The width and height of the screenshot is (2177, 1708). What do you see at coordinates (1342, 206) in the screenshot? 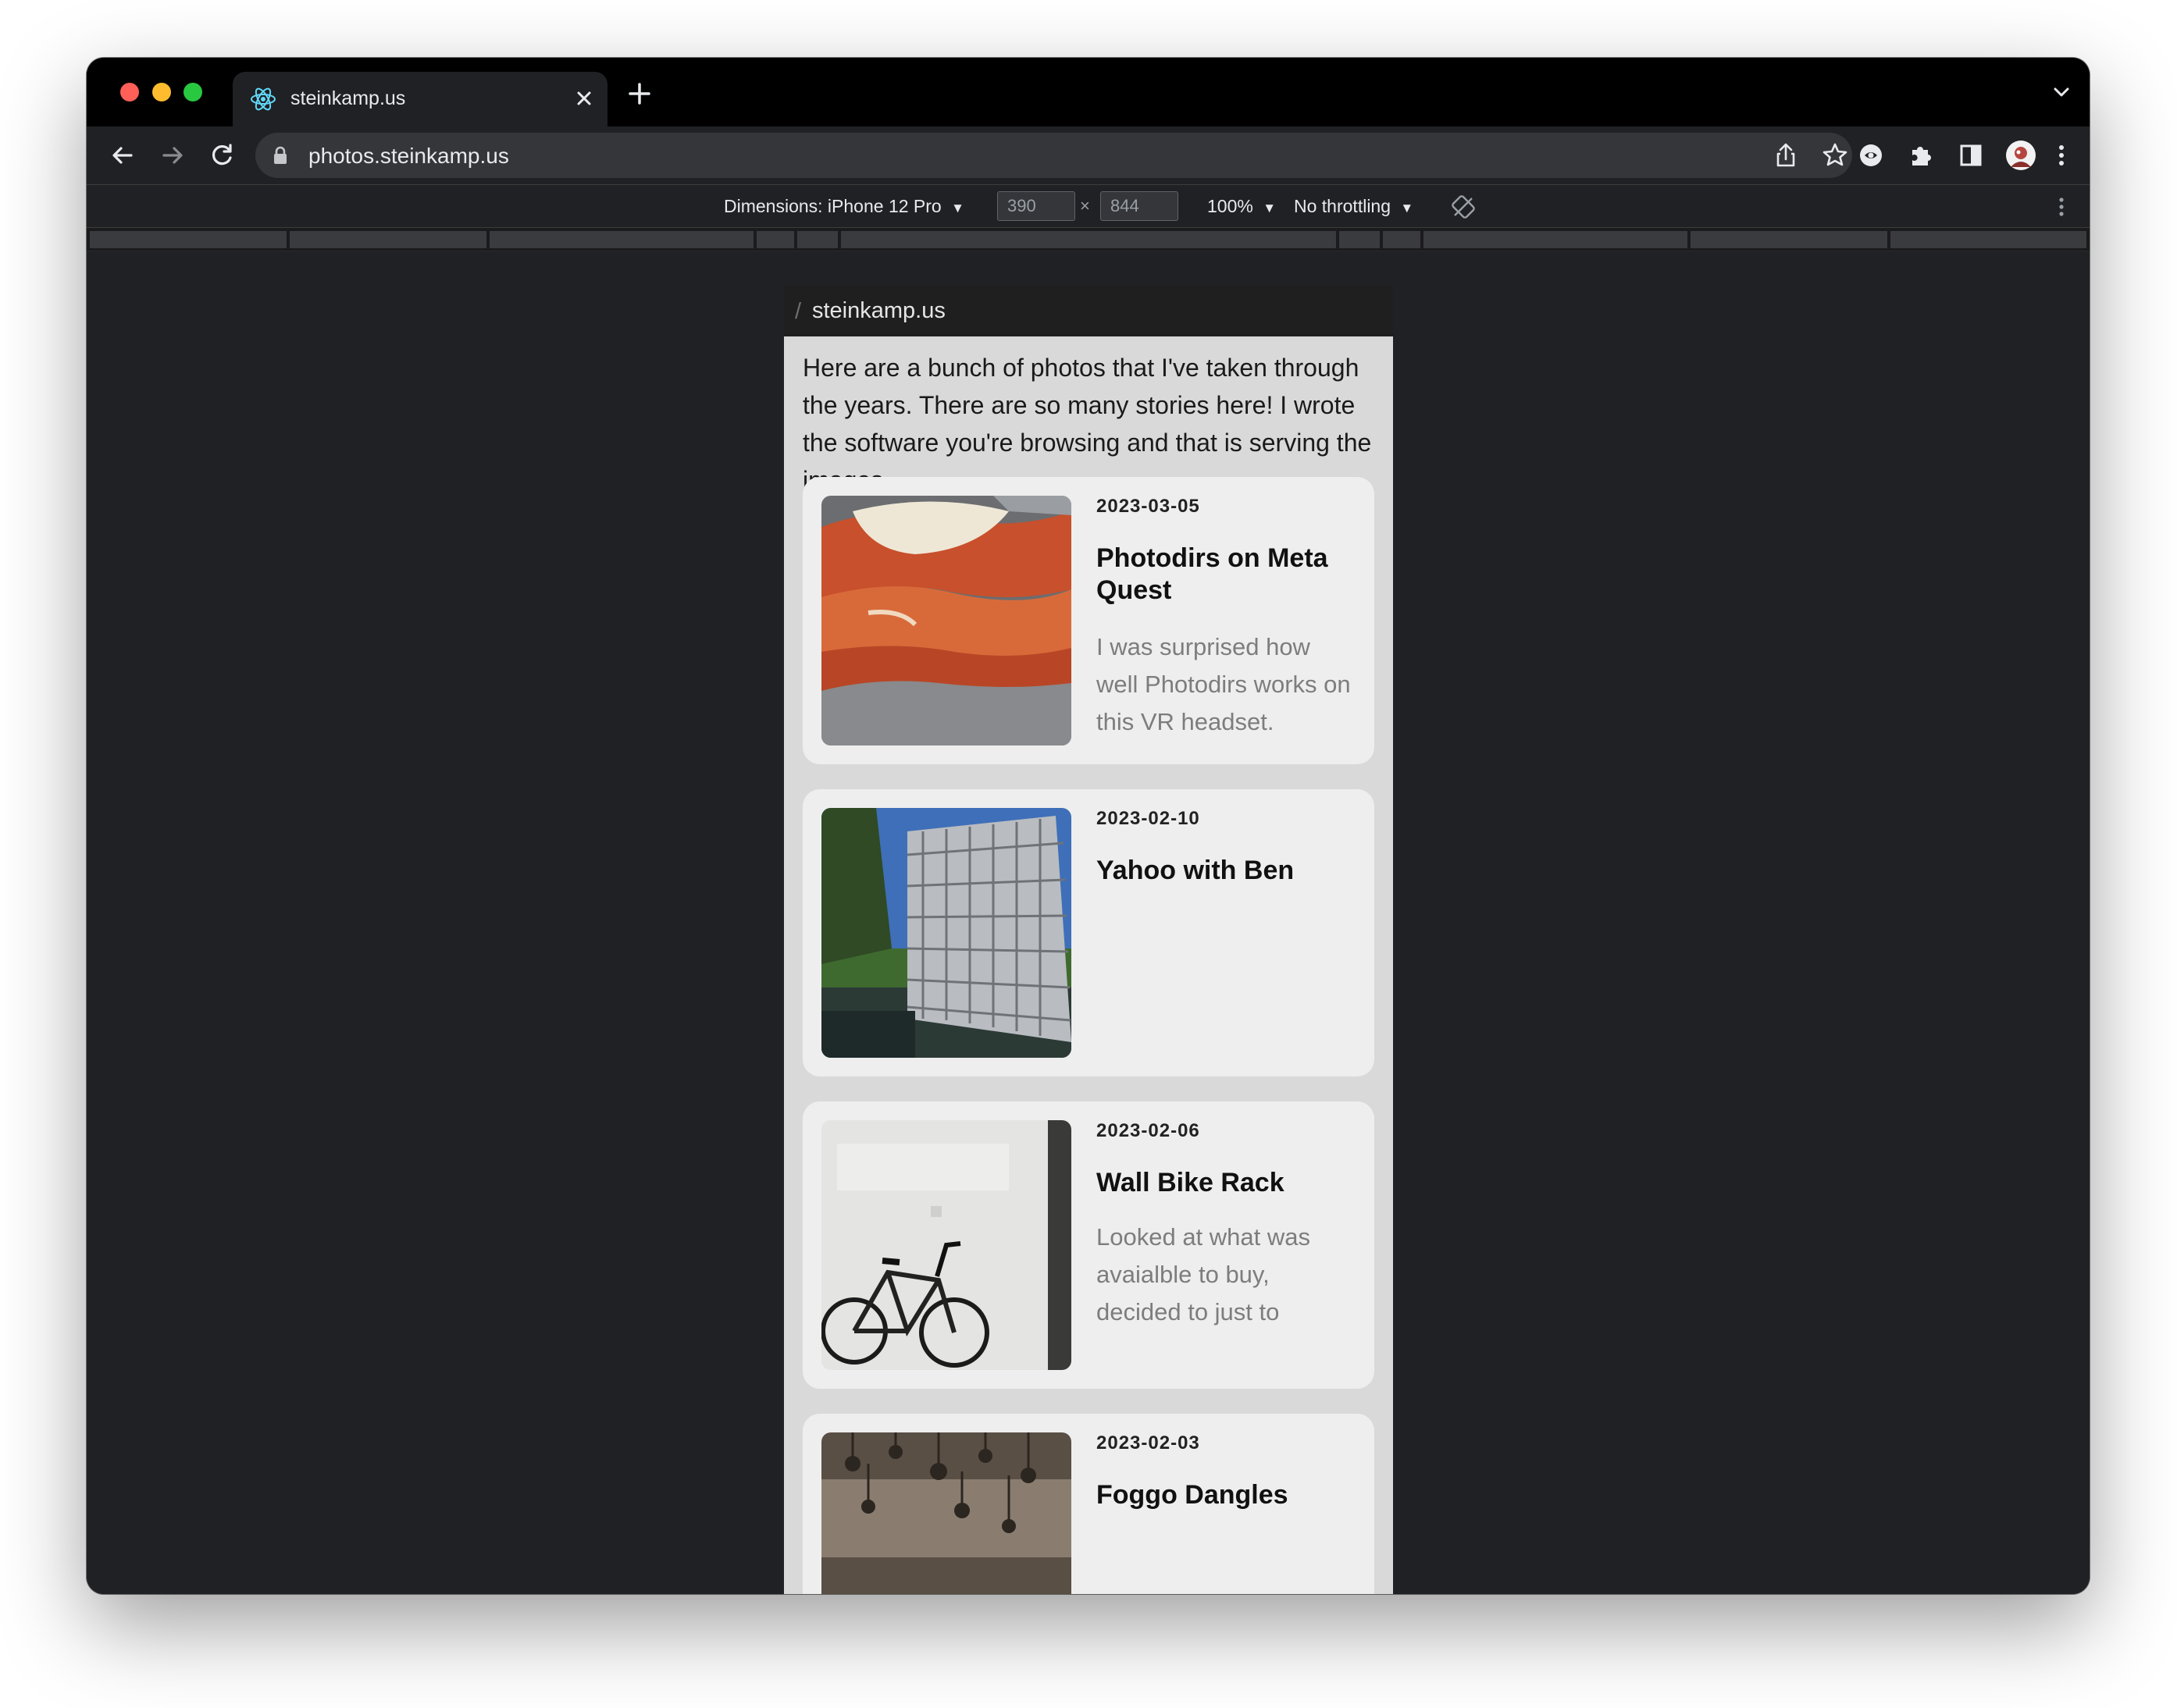
I see `throttling-label: No throttling` at bounding box center [1342, 206].